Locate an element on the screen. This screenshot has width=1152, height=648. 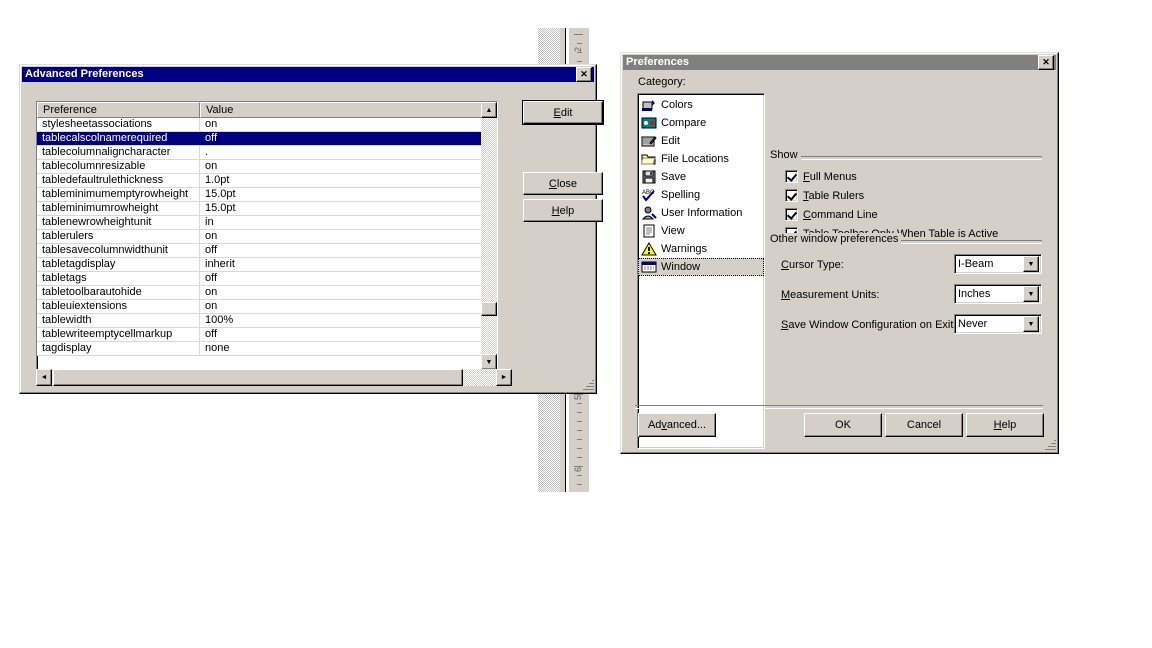
close-button: Close is located at coordinates (563, 183).